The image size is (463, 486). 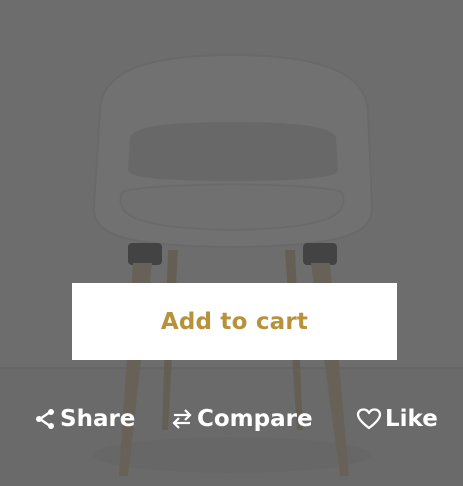 I want to click on share-icon, so click(x=45, y=419).